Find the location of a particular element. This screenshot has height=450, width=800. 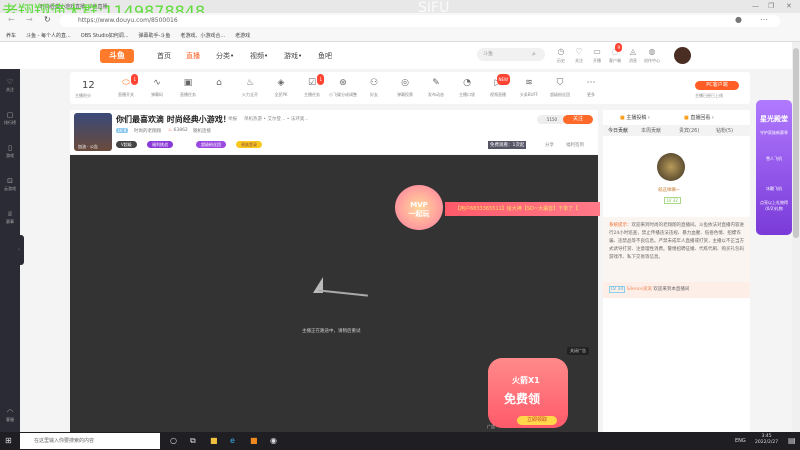

toolbar-item: ⊛ 小飞碟分成调整 is located at coordinates (343, 89).